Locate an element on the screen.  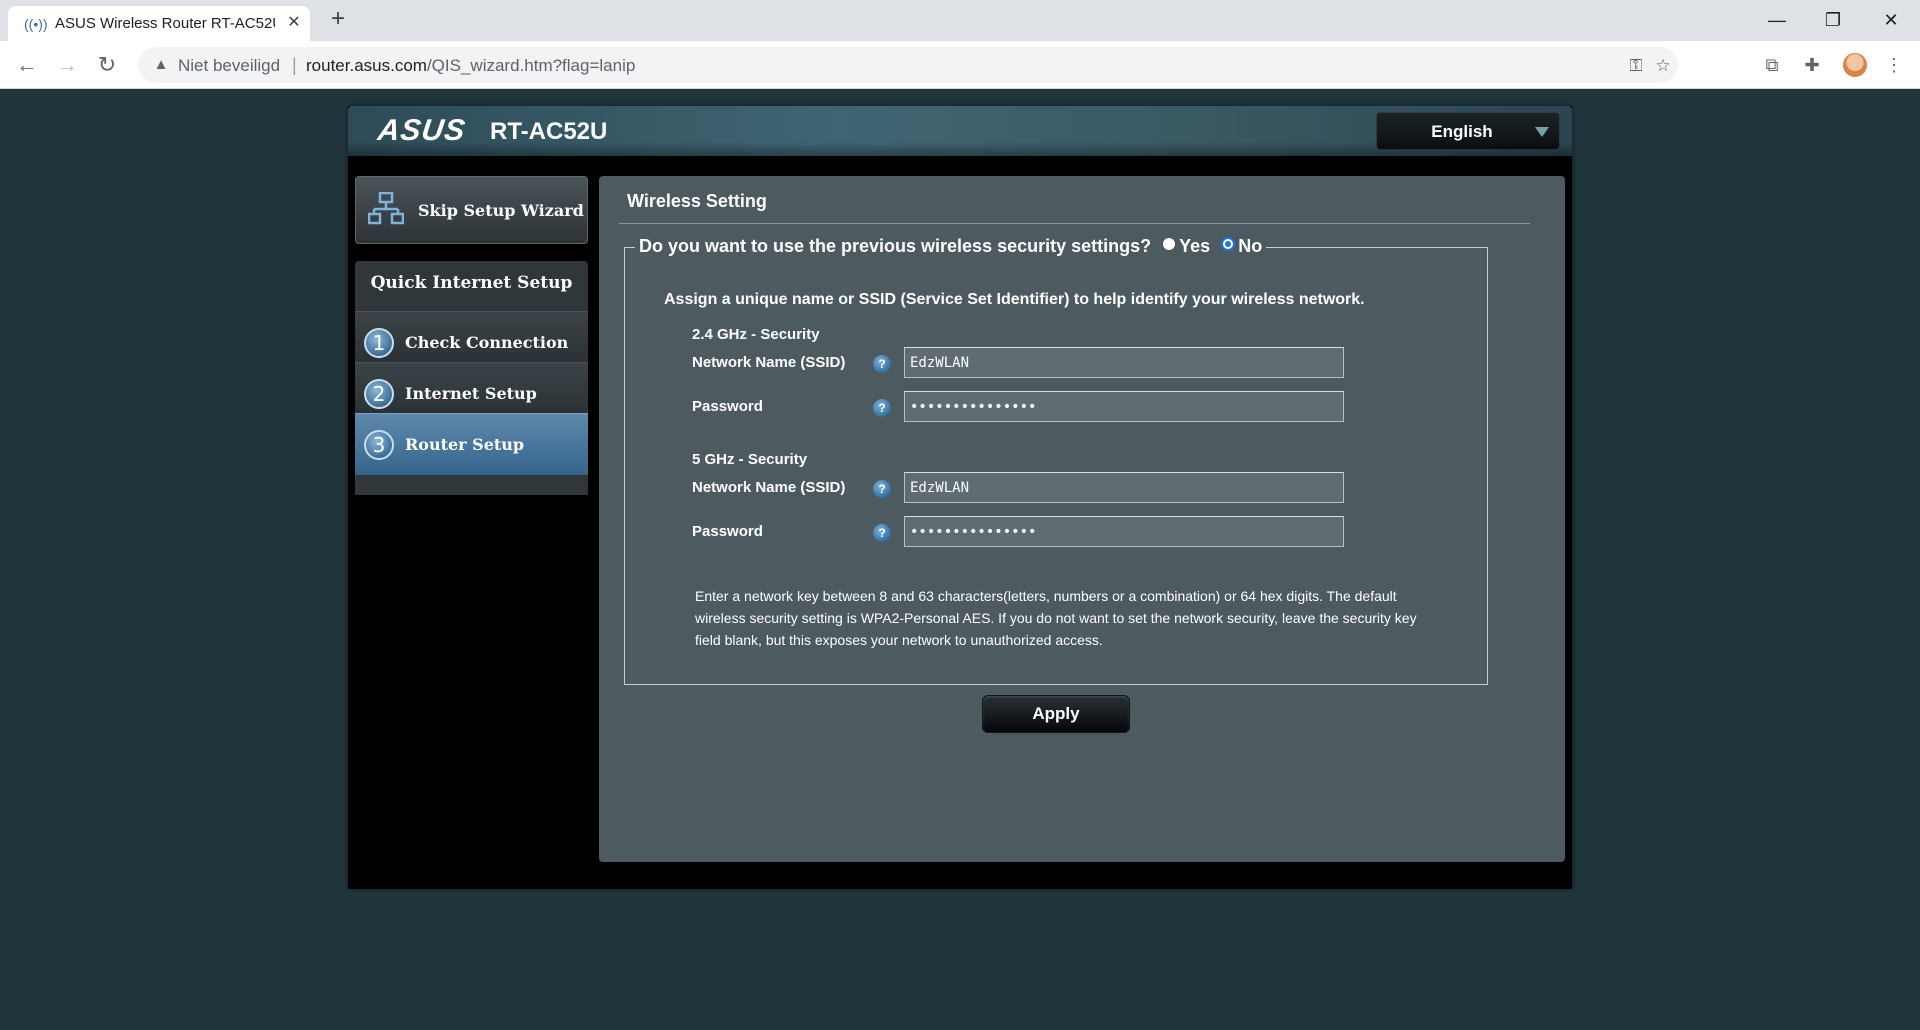
step-label: Check Connection is located at coordinates (487, 342).